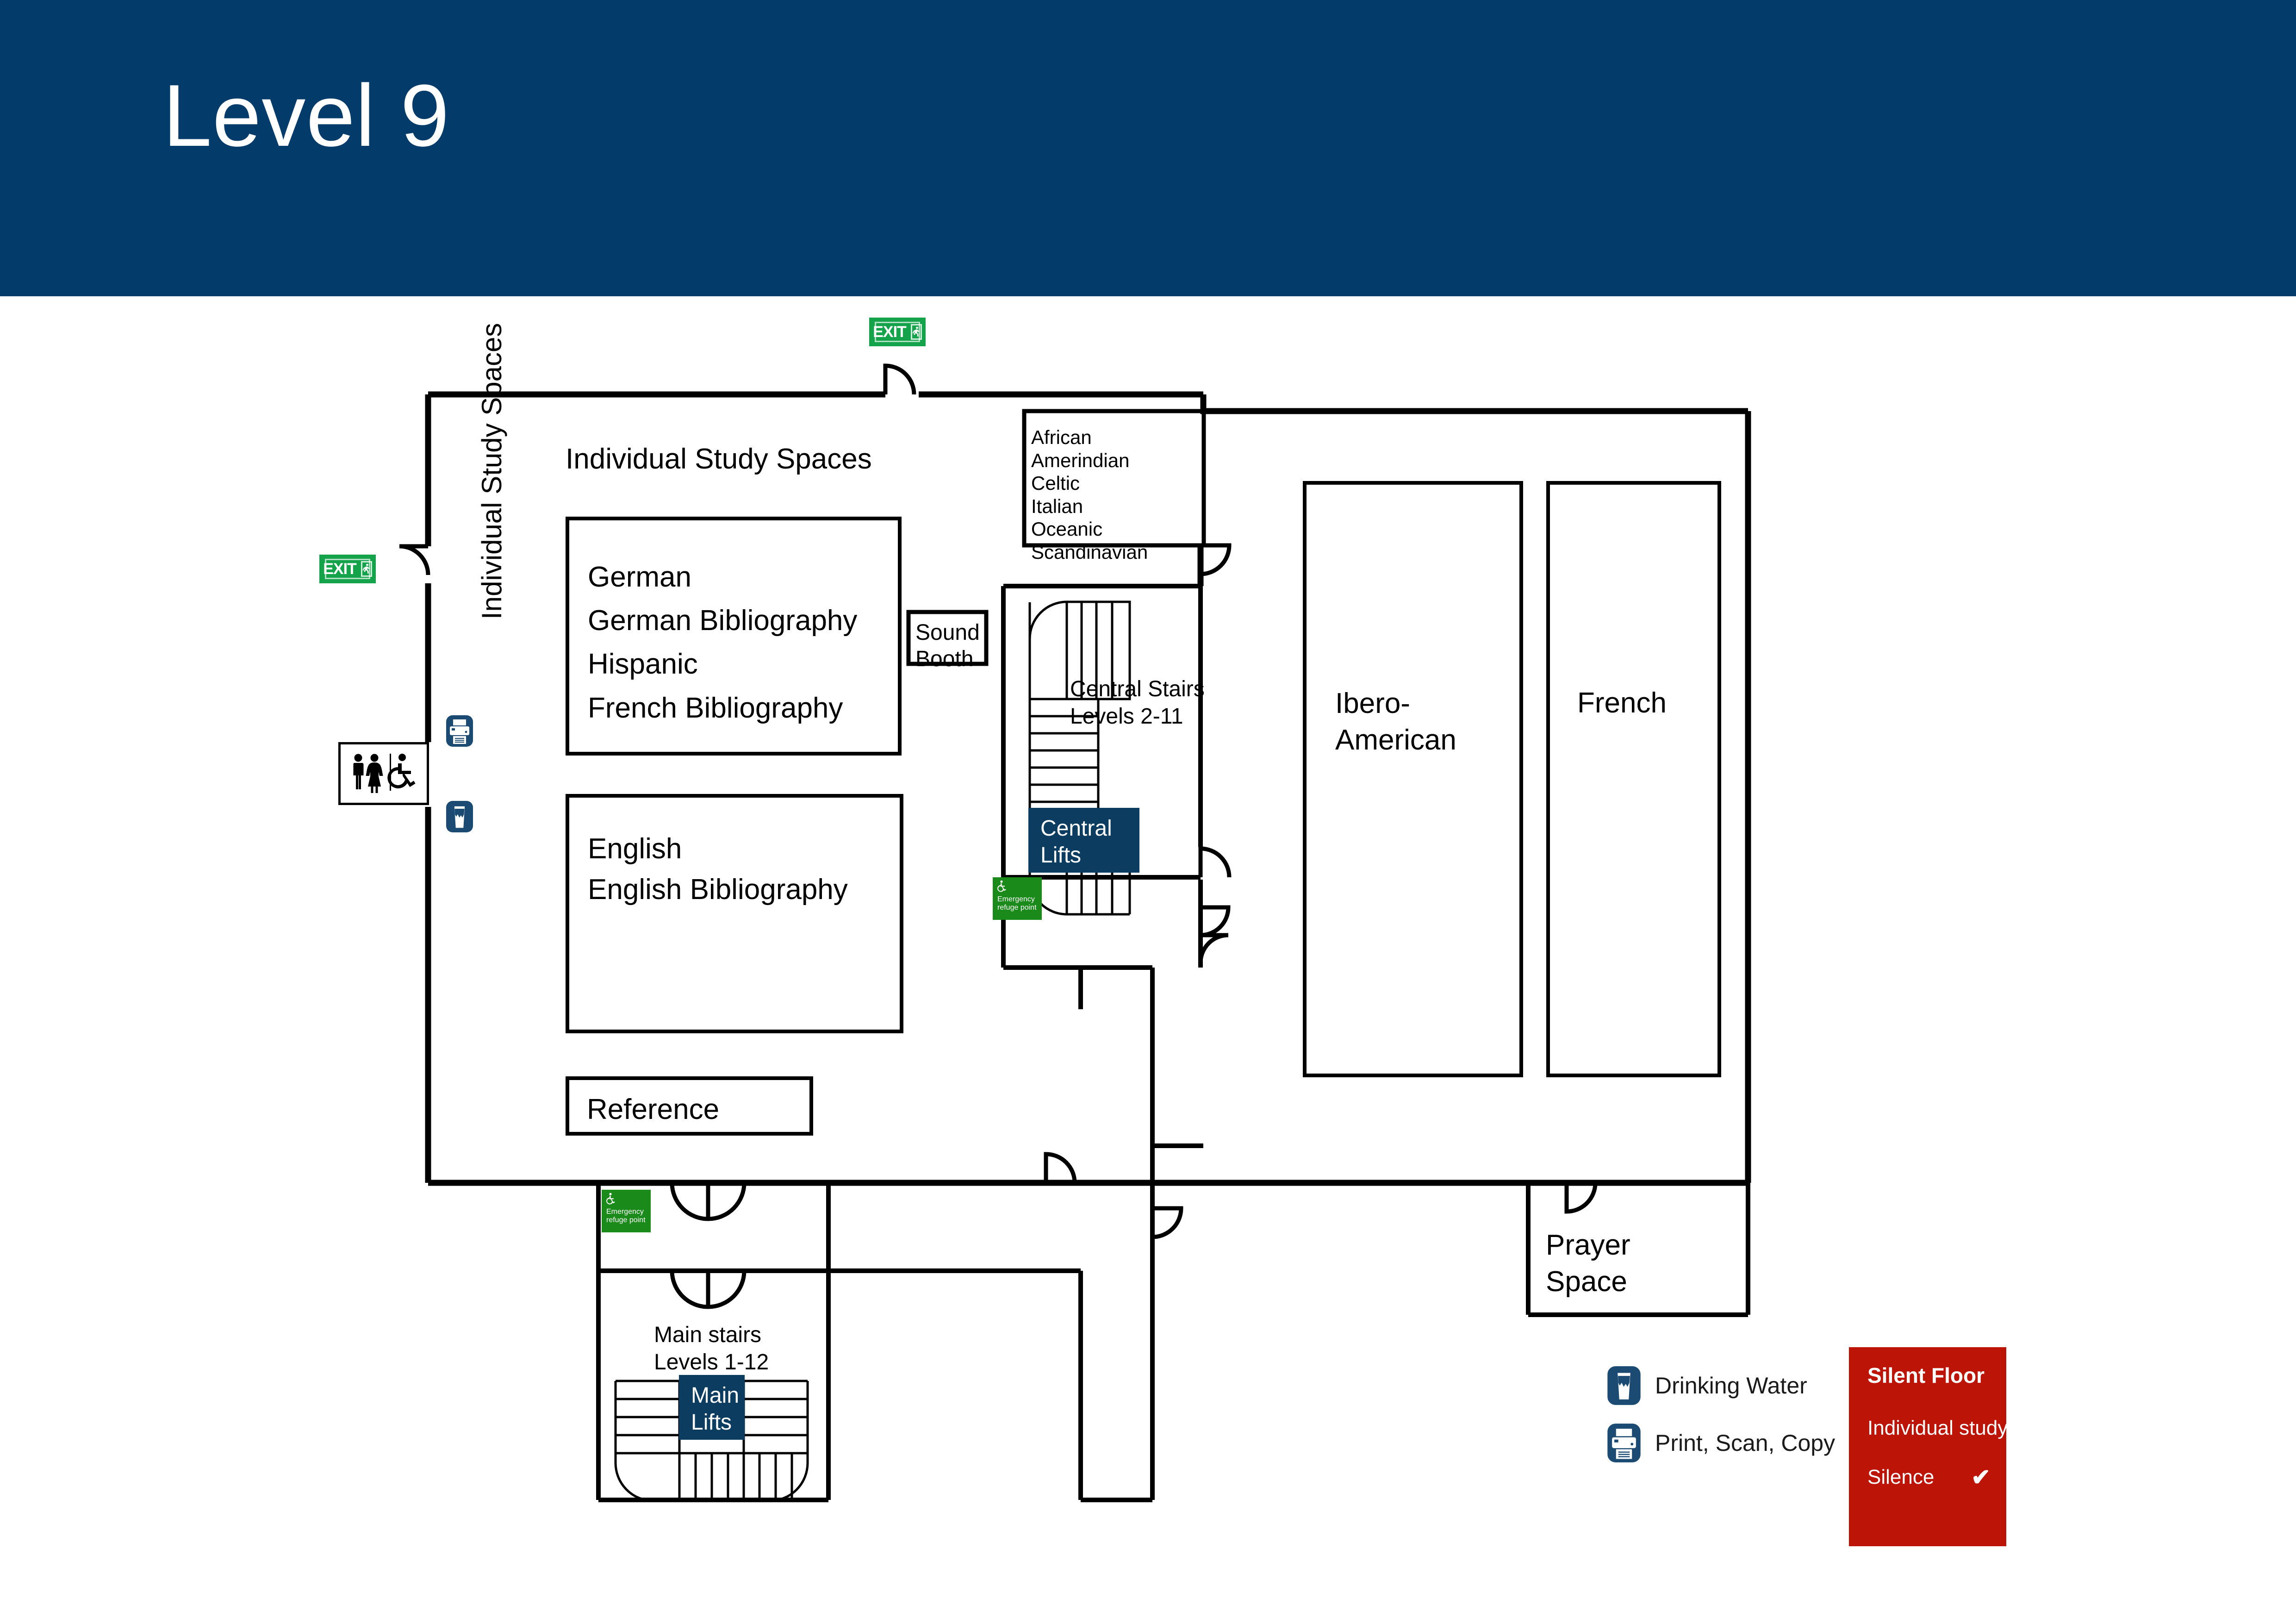  I want to click on main-stairs-label: Main stairs Levels 1-12, so click(711, 1348).